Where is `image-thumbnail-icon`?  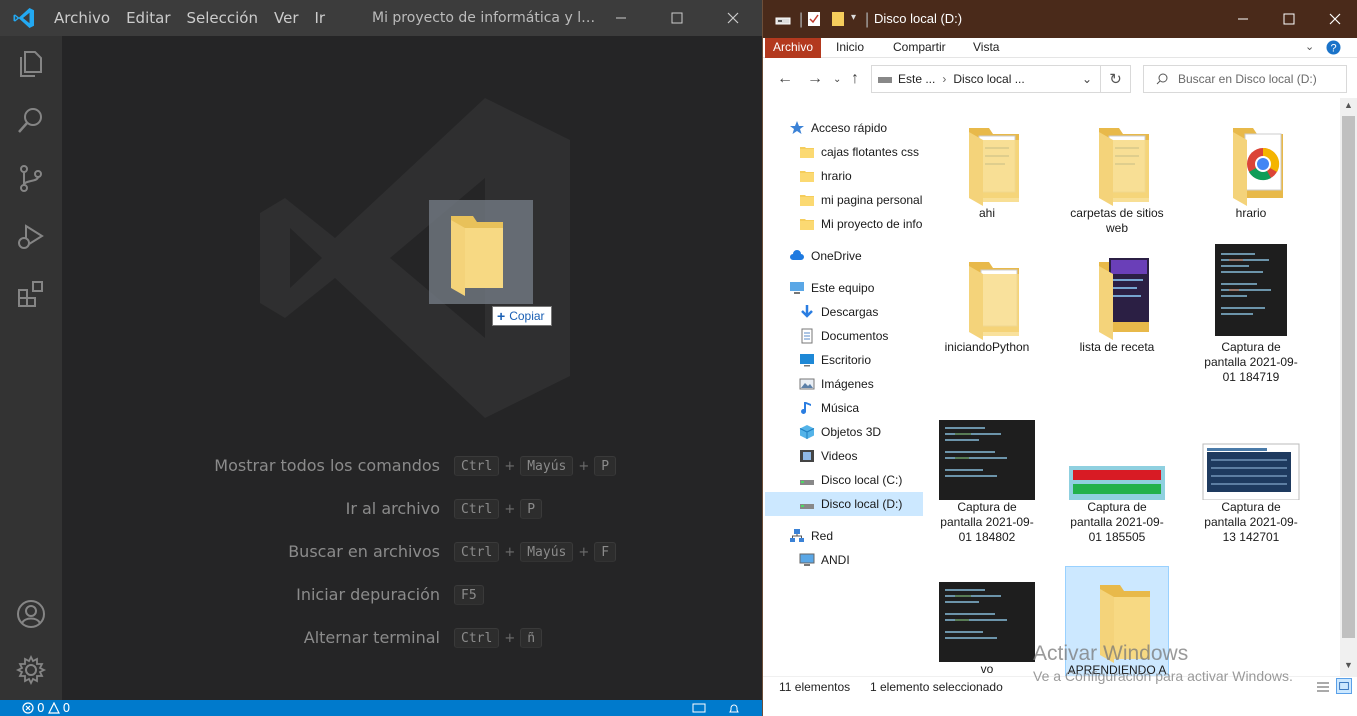
image-thumbnail-icon is located at coordinates (1117, 452).